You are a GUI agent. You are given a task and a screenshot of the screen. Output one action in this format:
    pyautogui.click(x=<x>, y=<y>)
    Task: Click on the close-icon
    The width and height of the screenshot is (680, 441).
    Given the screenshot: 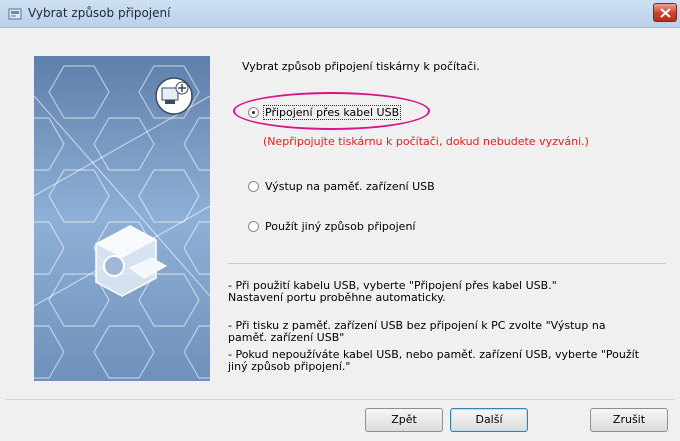 What is the action you would take?
    pyautogui.click(x=665, y=13)
    